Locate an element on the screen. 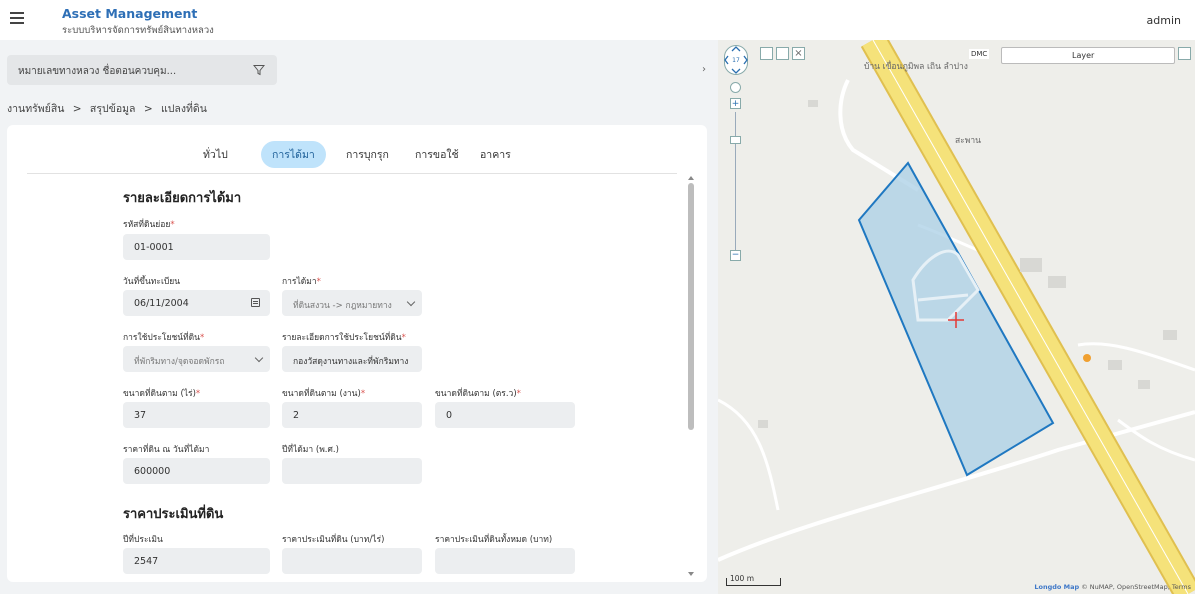 The image size is (1195, 594). acq-method-select: ที่ดินสงวน -> กฎหมายทาง is located at coordinates (352, 303).